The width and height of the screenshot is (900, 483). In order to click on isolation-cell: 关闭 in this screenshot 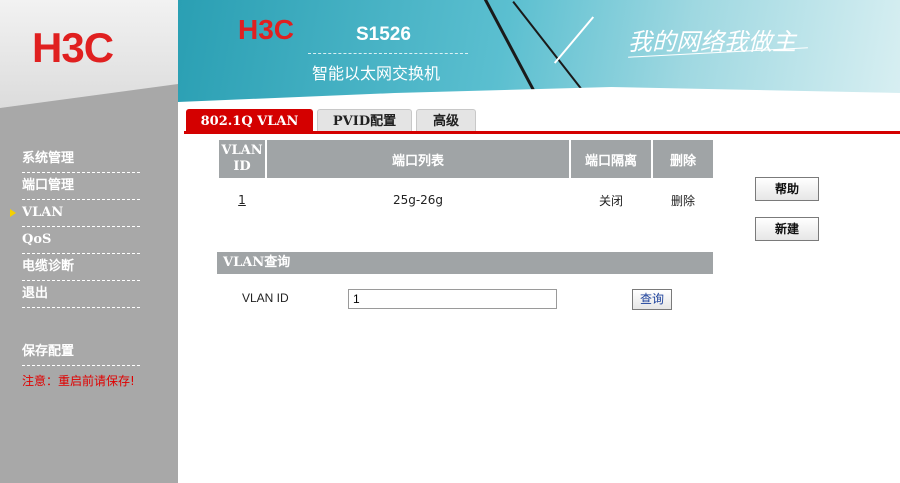, I will do `click(610, 200)`.